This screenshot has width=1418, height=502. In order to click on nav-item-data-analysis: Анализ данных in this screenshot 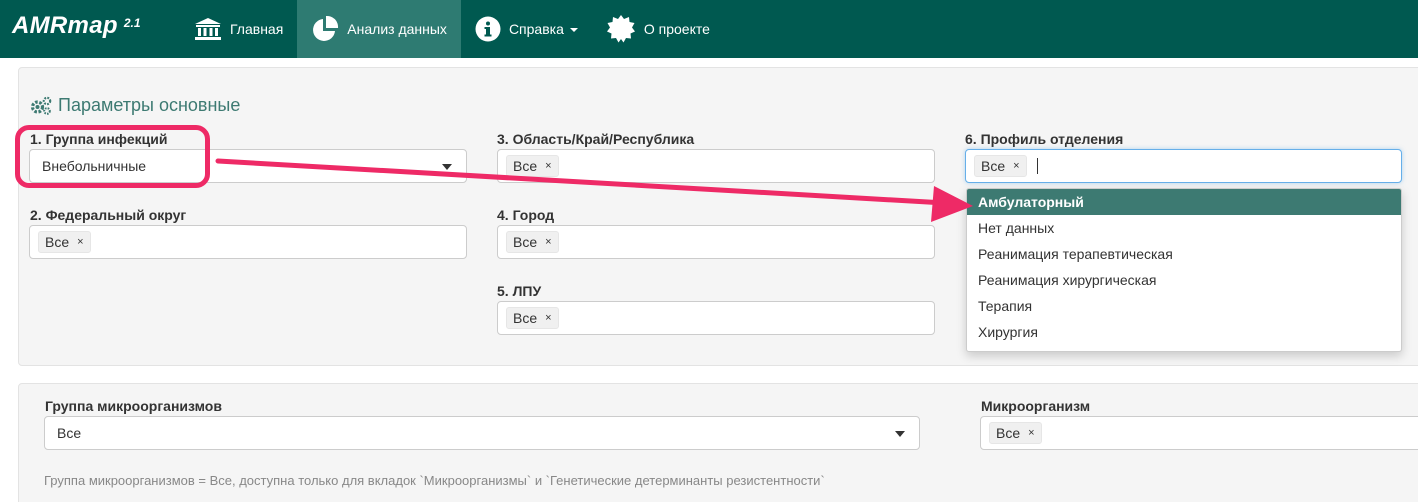, I will do `click(379, 29)`.